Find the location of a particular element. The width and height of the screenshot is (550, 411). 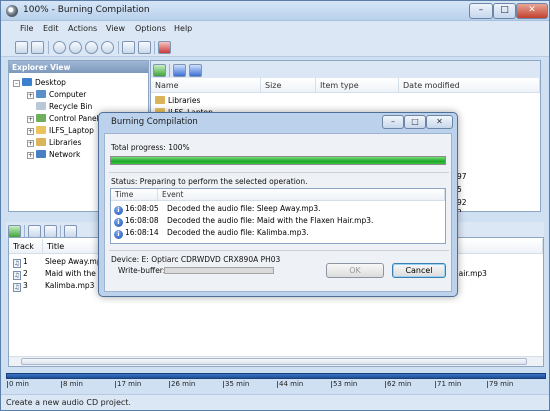

collapse-icon: – is located at coordinates (16, 83).